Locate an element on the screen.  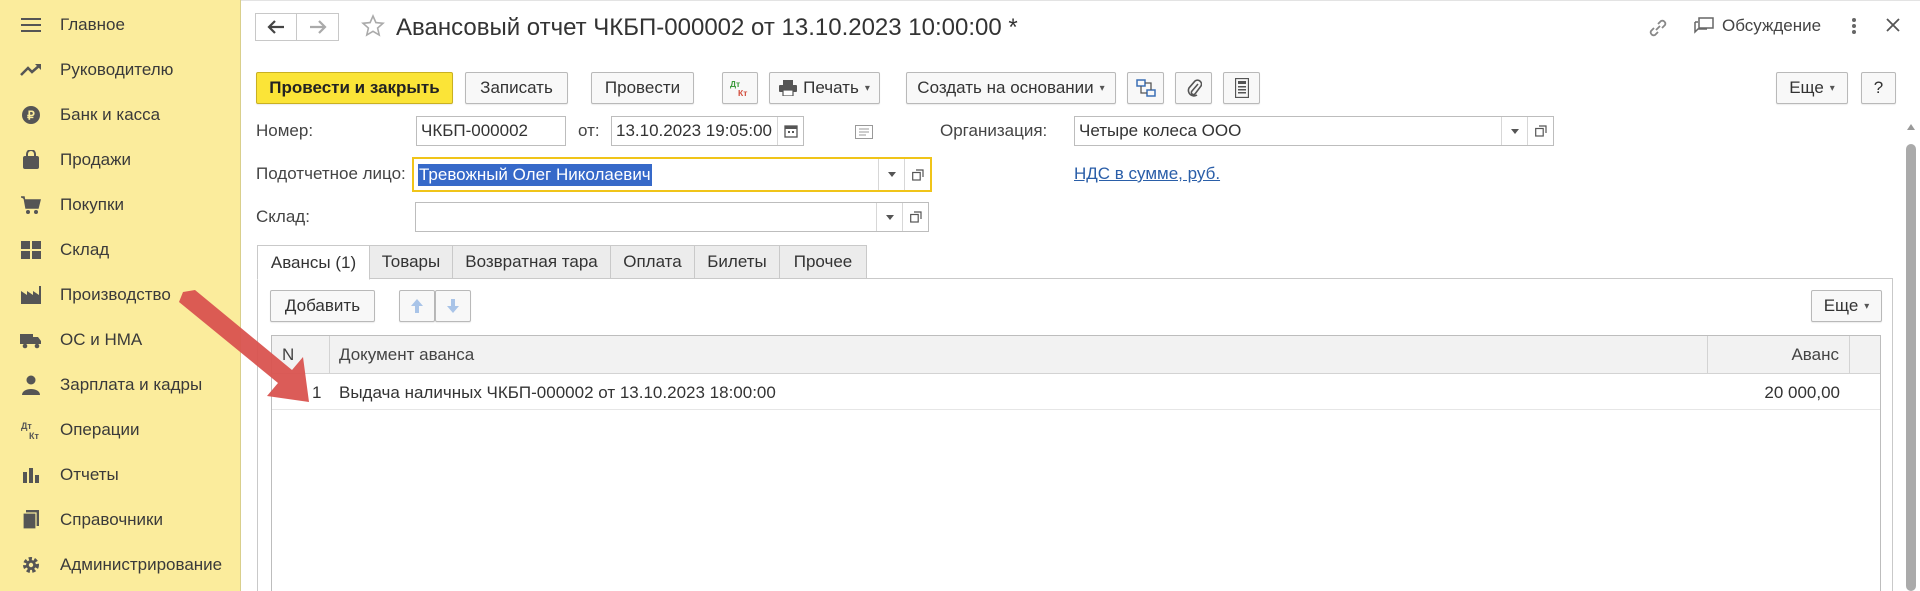
hierarchy-icon is located at coordinates (1145, 88).